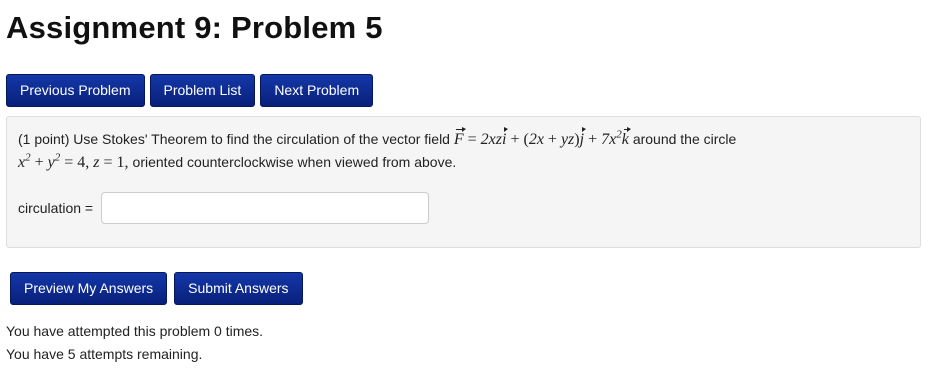 Image resolution: width=930 pixels, height=372 pixels. Describe the element at coordinates (135, 331) in the screenshot. I see `attempts-count-text: You have attempted this problem 0 times.` at that location.